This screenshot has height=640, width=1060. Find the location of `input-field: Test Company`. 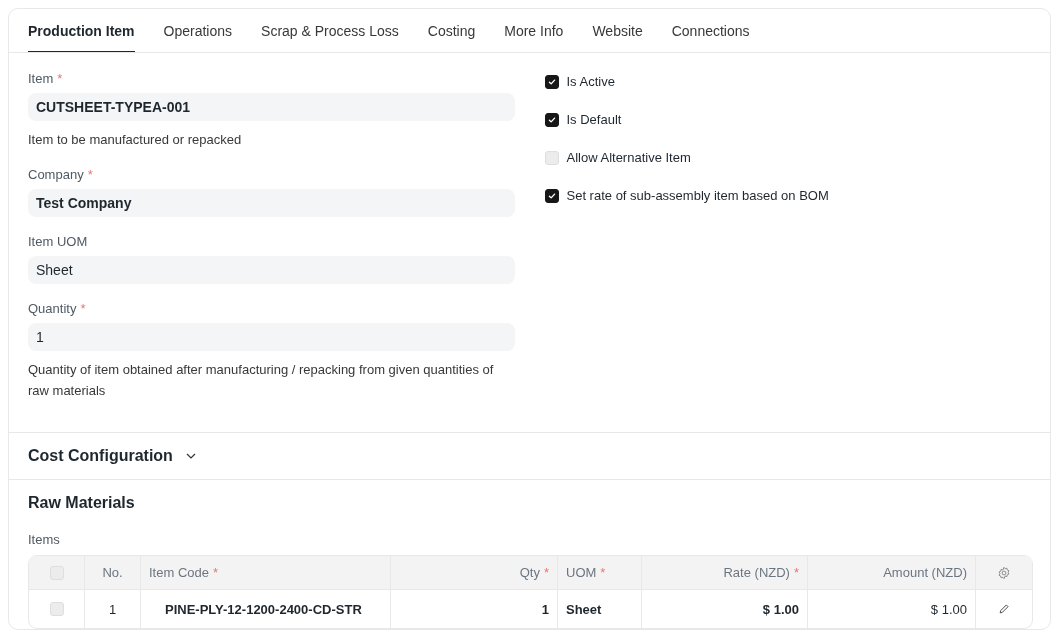

input-field: Test Company is located at coordinates (271, 203).